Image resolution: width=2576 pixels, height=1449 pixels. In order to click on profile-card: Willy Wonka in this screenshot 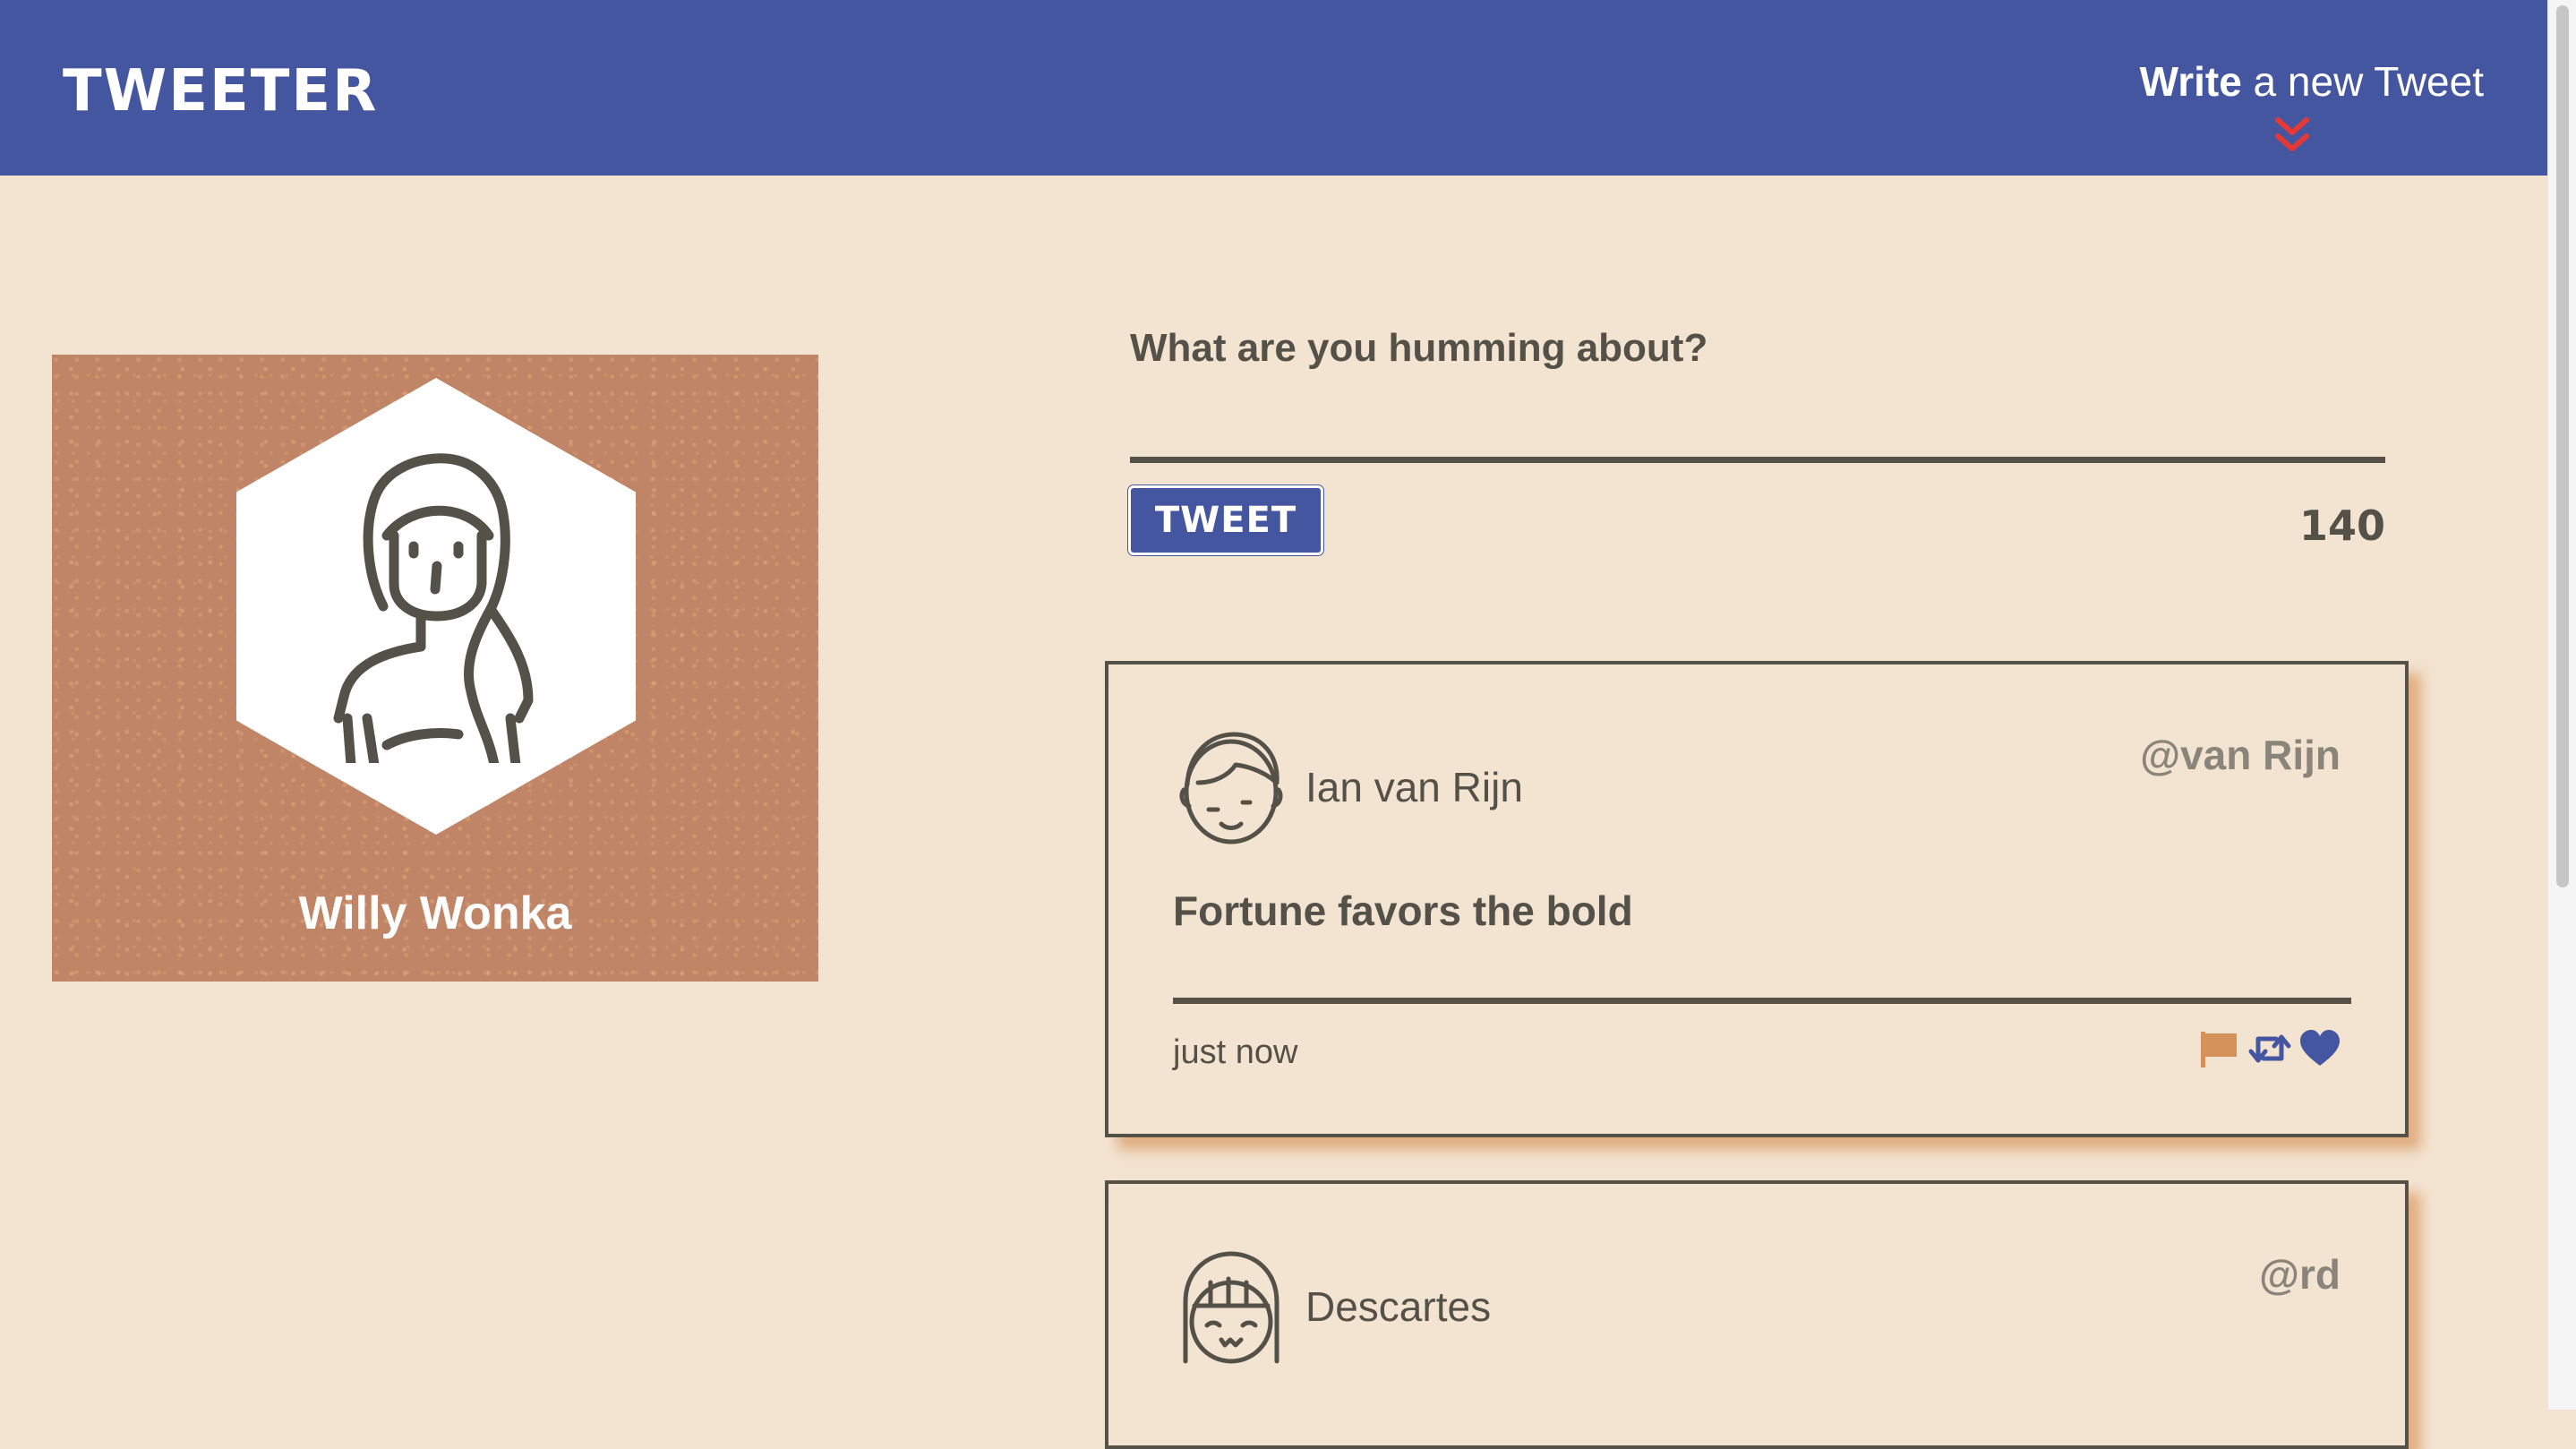, I will do `click(435, 668)`.